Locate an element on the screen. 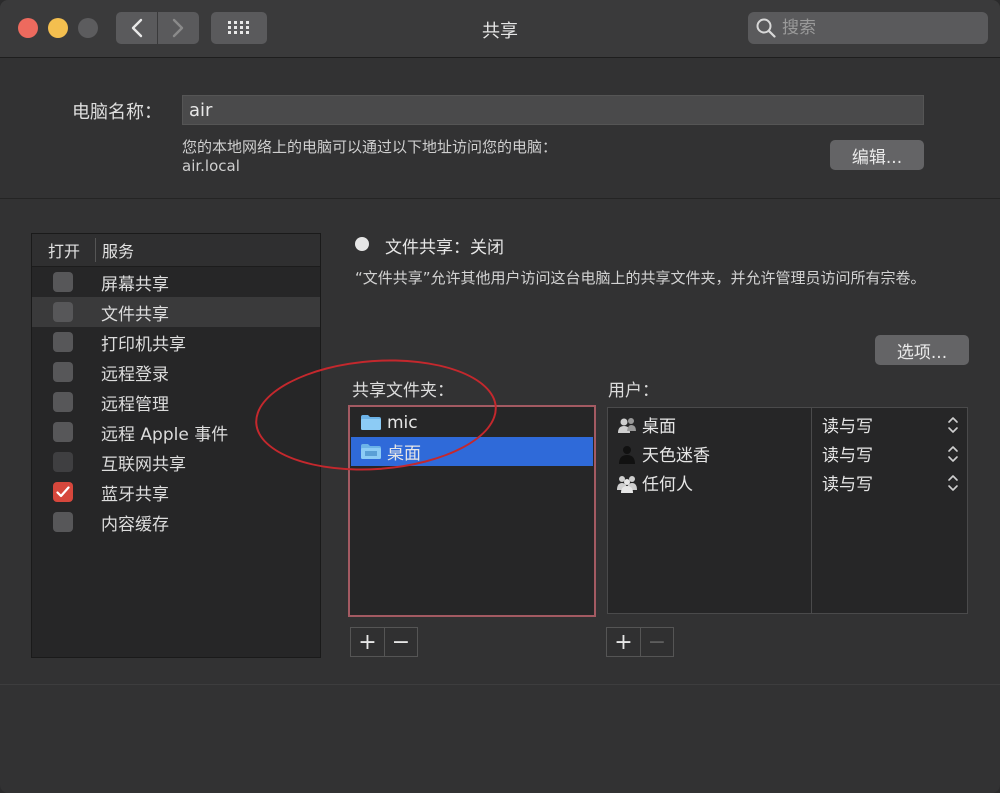 Image resolution: width=1000 pixels, height=793 pixels. user-name: 桌面 is located at coordinates (659, 424).